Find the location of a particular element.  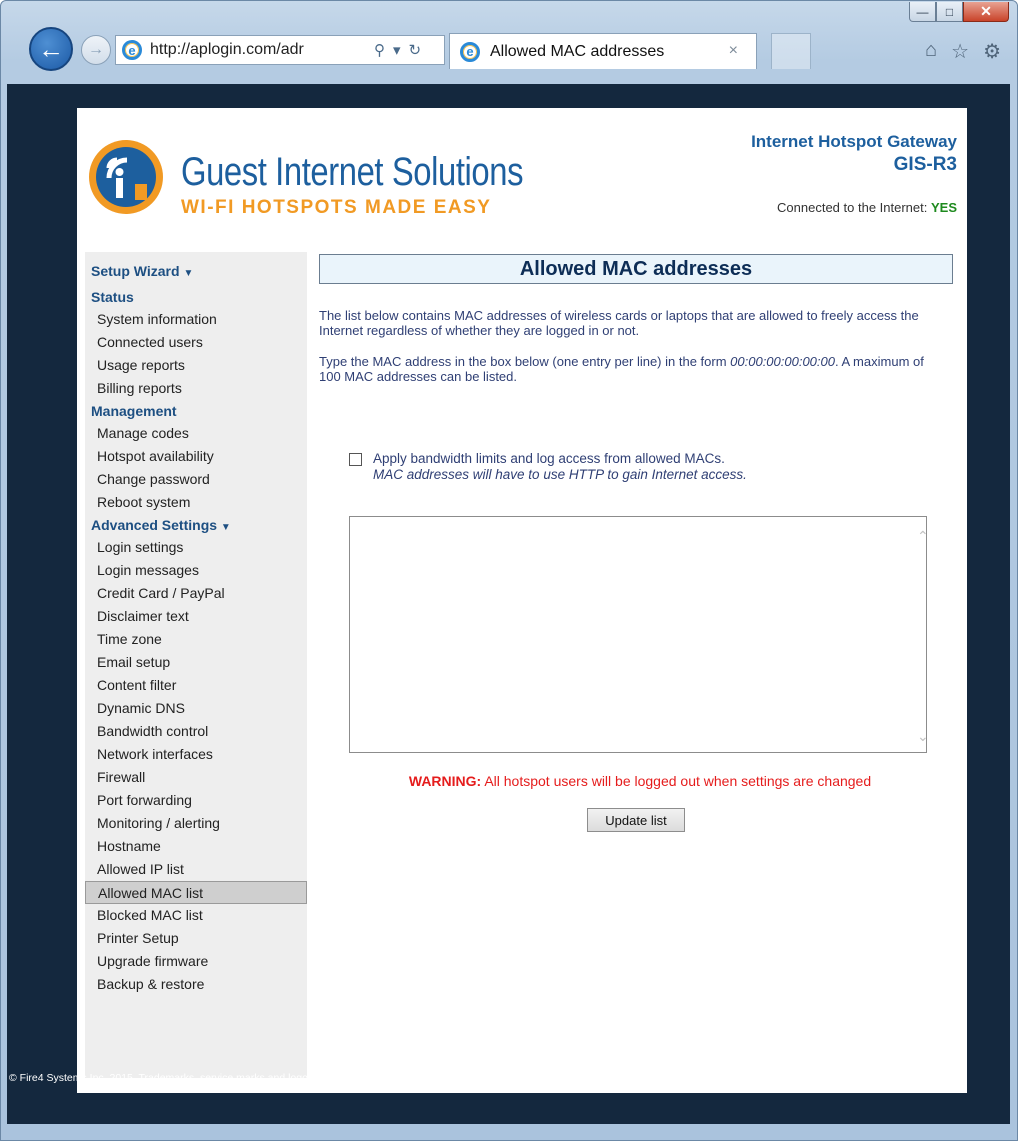

refresh-icon: ↻ is located at coordinates (415, 50).